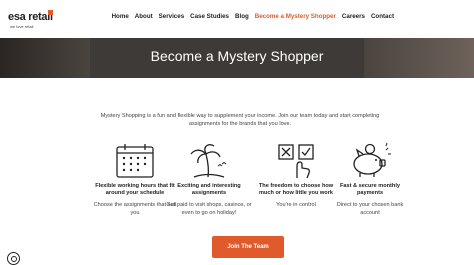  Describe the element at coordinates (372, 159) in the screenshot. I see `piggy-bank-icon` at that location.